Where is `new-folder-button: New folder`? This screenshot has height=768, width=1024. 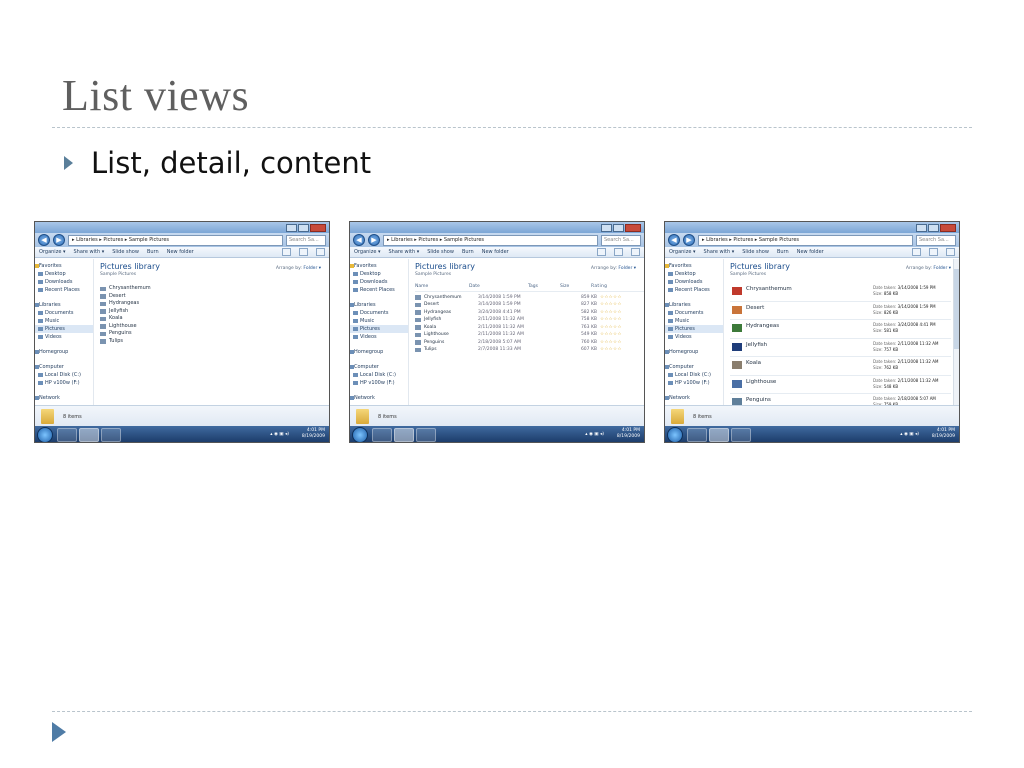
new-folder-button: New folder is located at coordinates (180, 252).